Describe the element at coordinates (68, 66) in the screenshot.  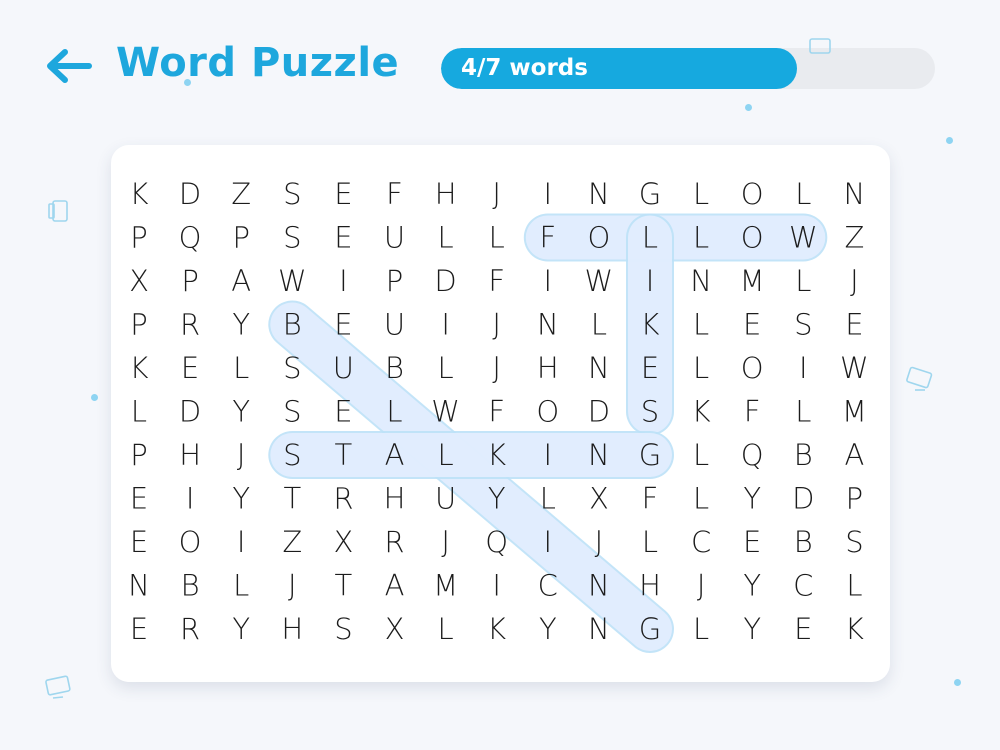
I see `back-button` at that location.